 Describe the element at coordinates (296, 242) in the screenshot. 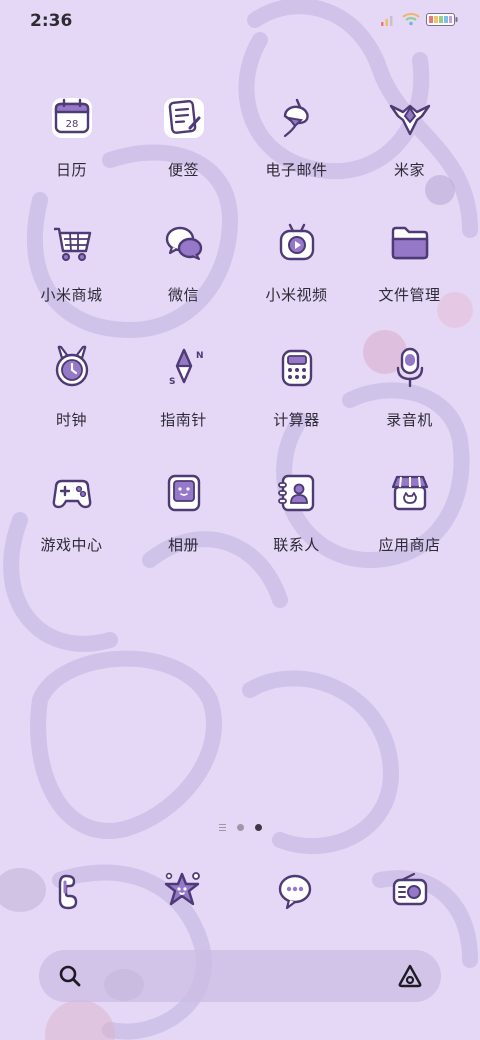

I see `video-icon` at that location.